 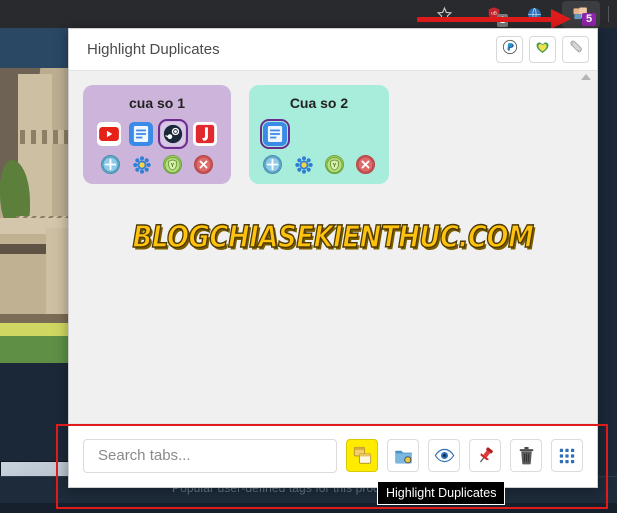 I want to click on pin-icon, so click(x=486, y=455).